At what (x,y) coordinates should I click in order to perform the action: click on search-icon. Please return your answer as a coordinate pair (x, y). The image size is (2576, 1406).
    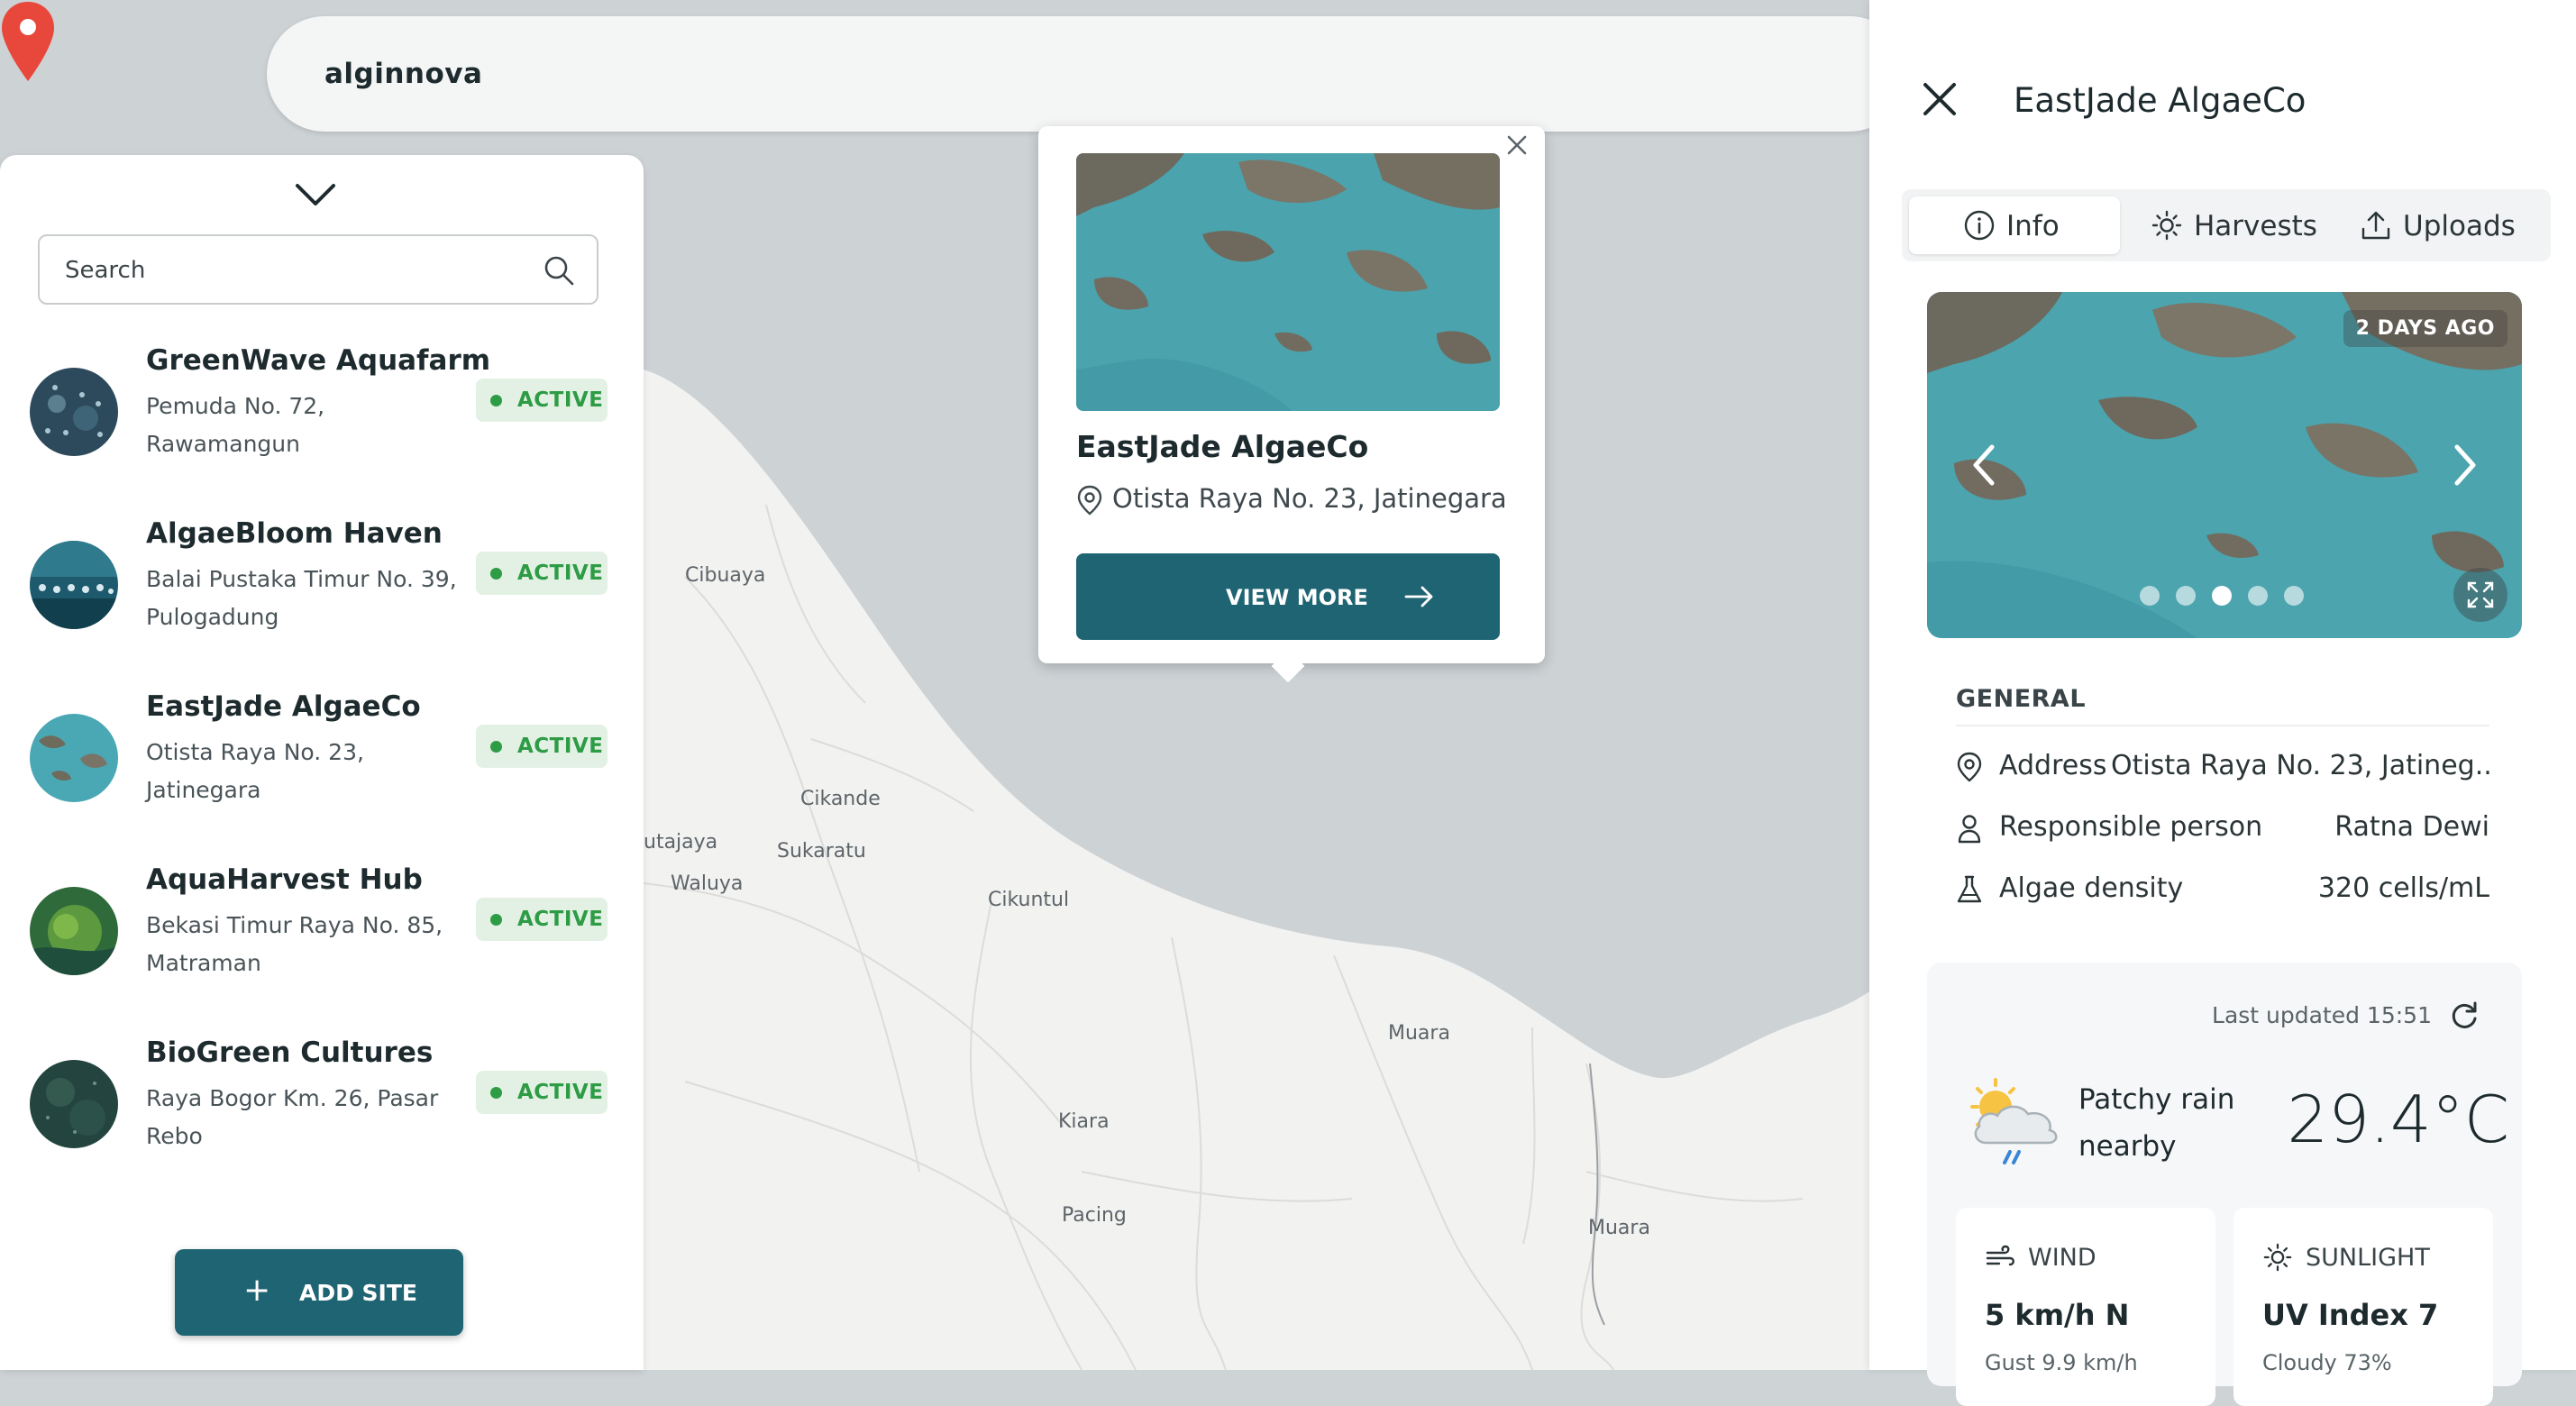
    Looking at the image, I should click on (559, 270).